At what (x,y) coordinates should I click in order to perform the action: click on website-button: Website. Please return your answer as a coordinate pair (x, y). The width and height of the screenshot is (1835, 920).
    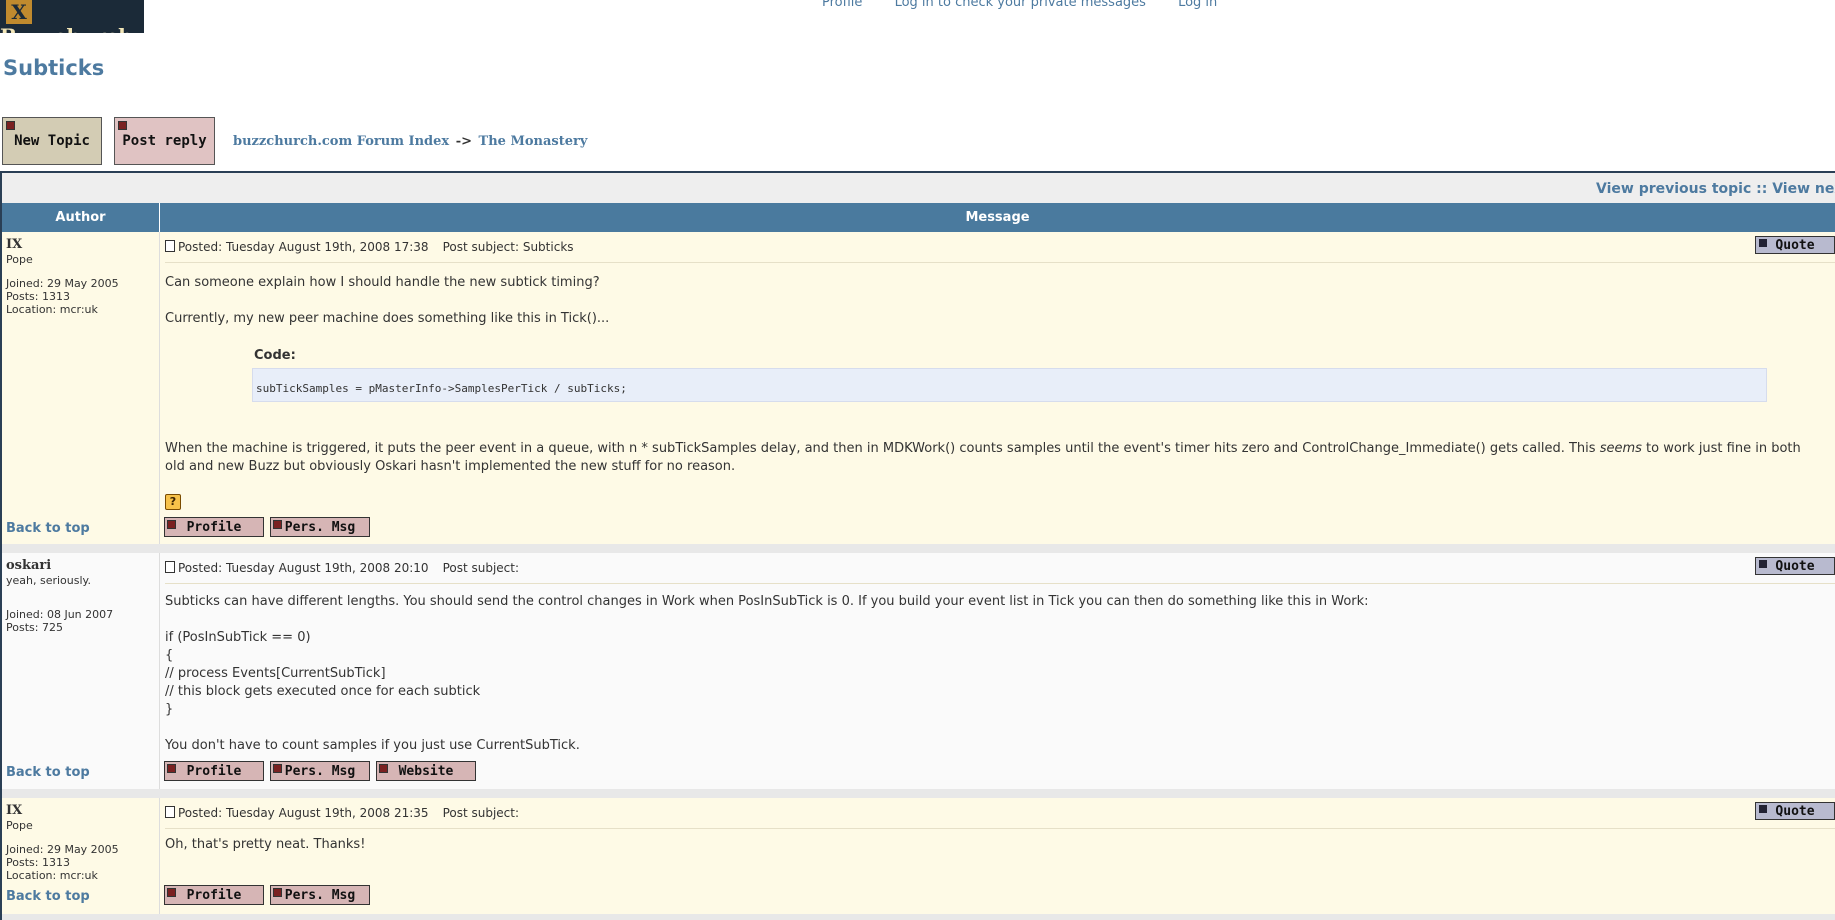
    Looking at the image, I should click on (426, 771).